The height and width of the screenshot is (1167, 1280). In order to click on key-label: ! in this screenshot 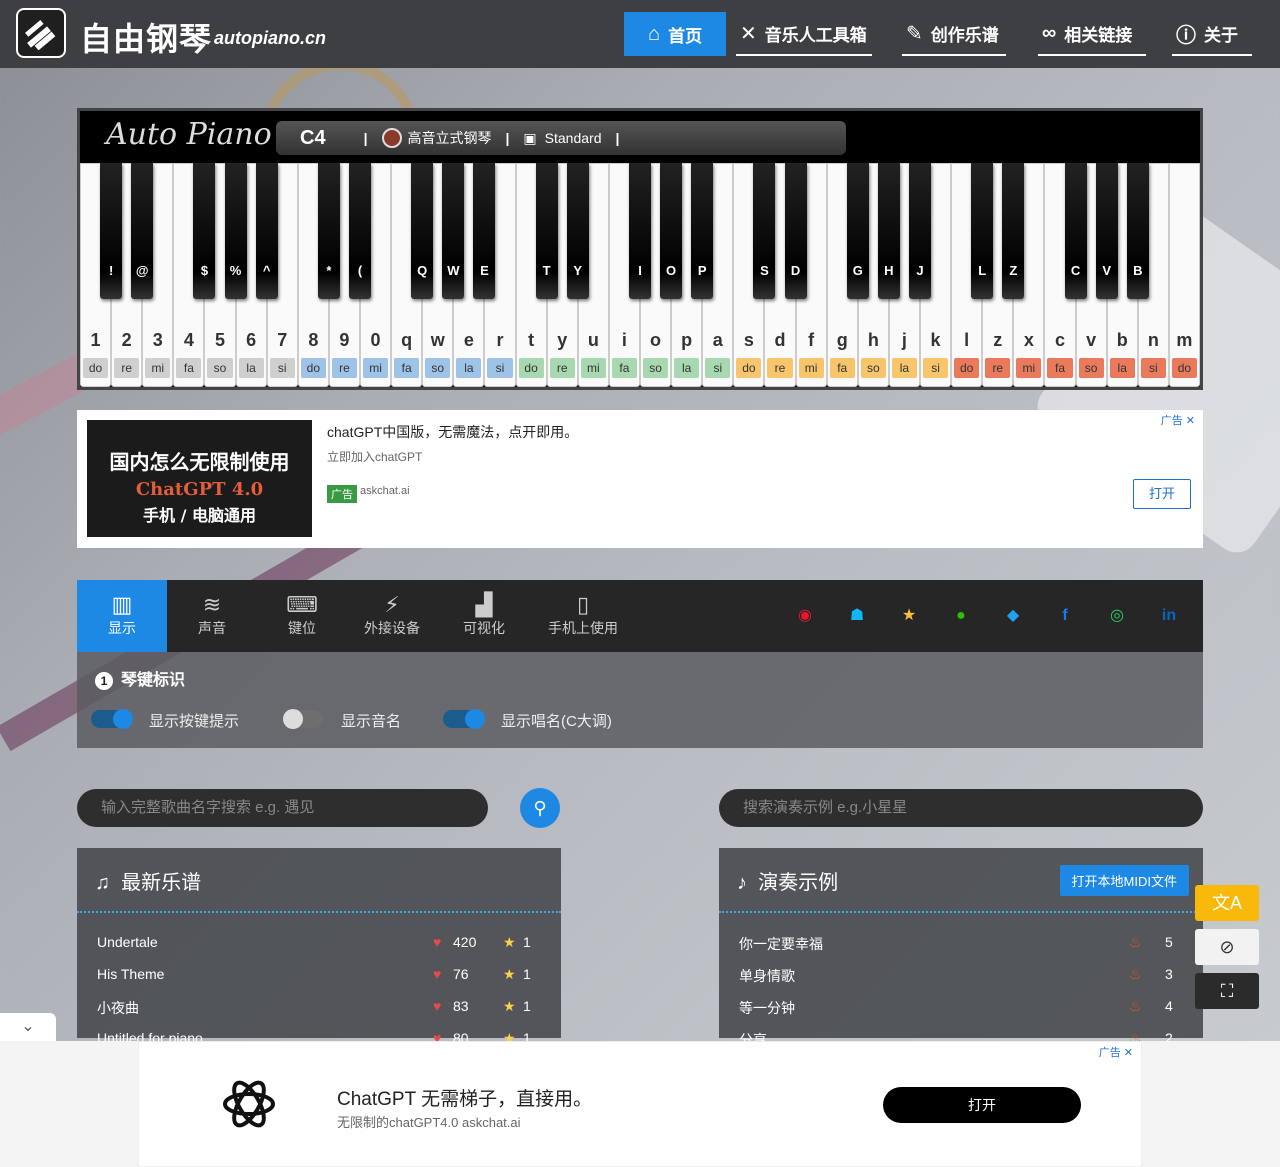, I will do `click(111, 270)`.